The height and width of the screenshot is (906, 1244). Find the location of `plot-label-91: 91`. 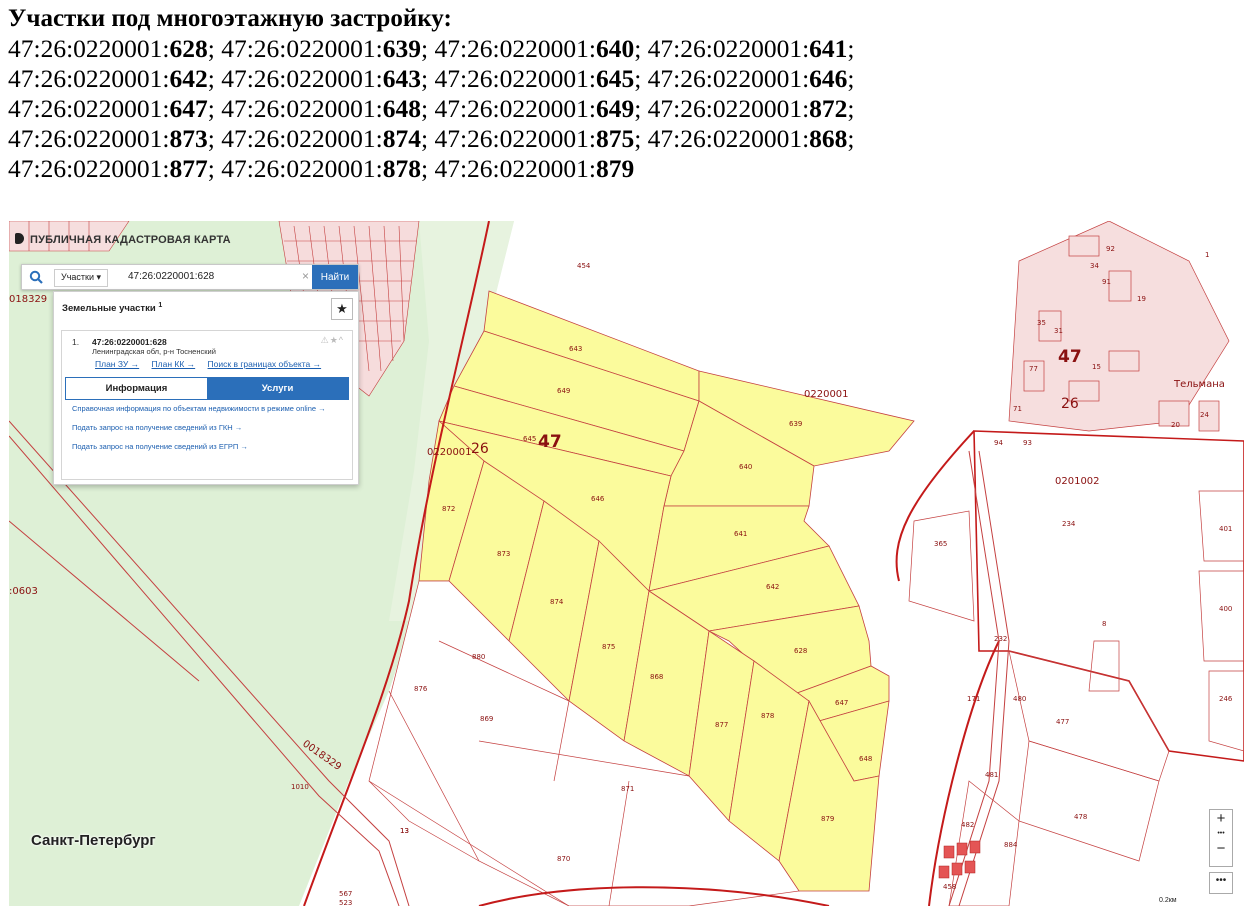

plot-label-91: 91 is located at coordinates (1106, 282).